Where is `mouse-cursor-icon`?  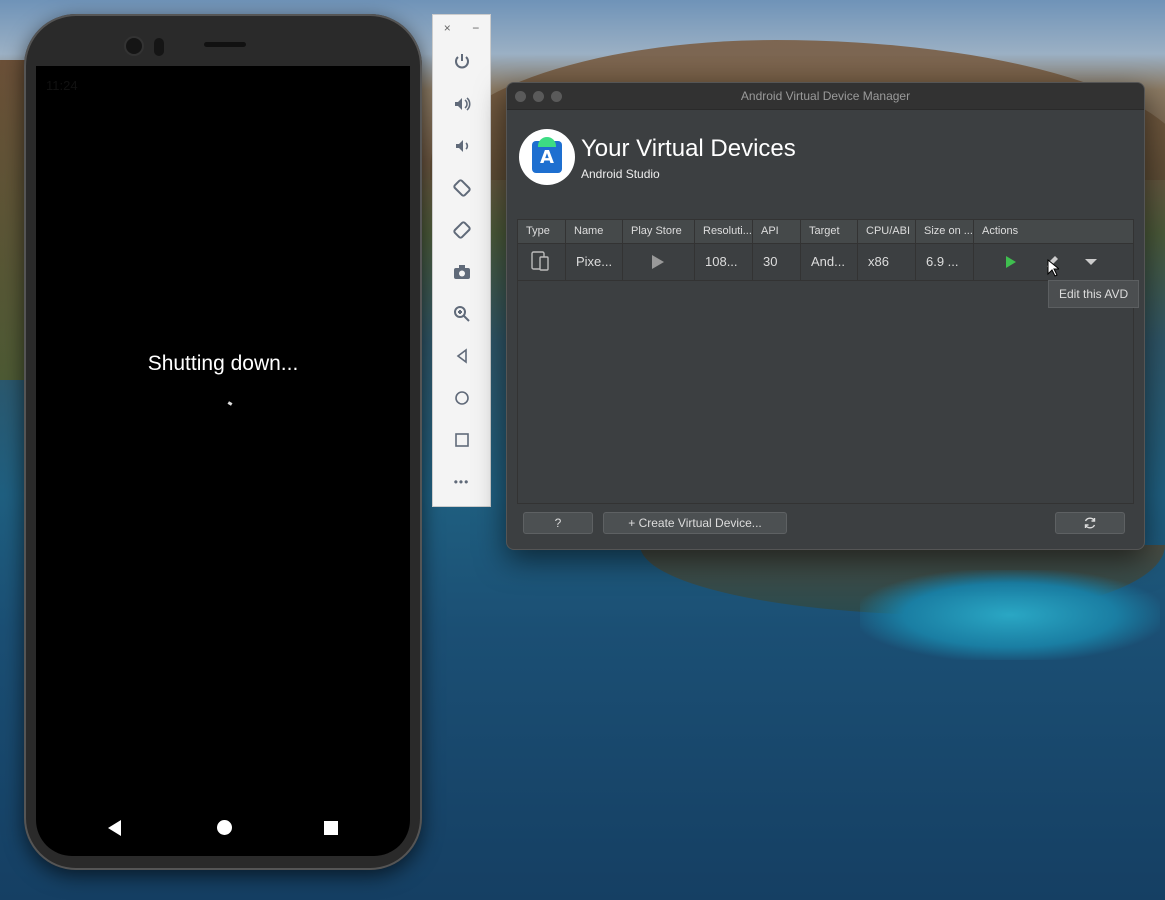
mouse-cursor-icon is located at coordinates (1053, 268).